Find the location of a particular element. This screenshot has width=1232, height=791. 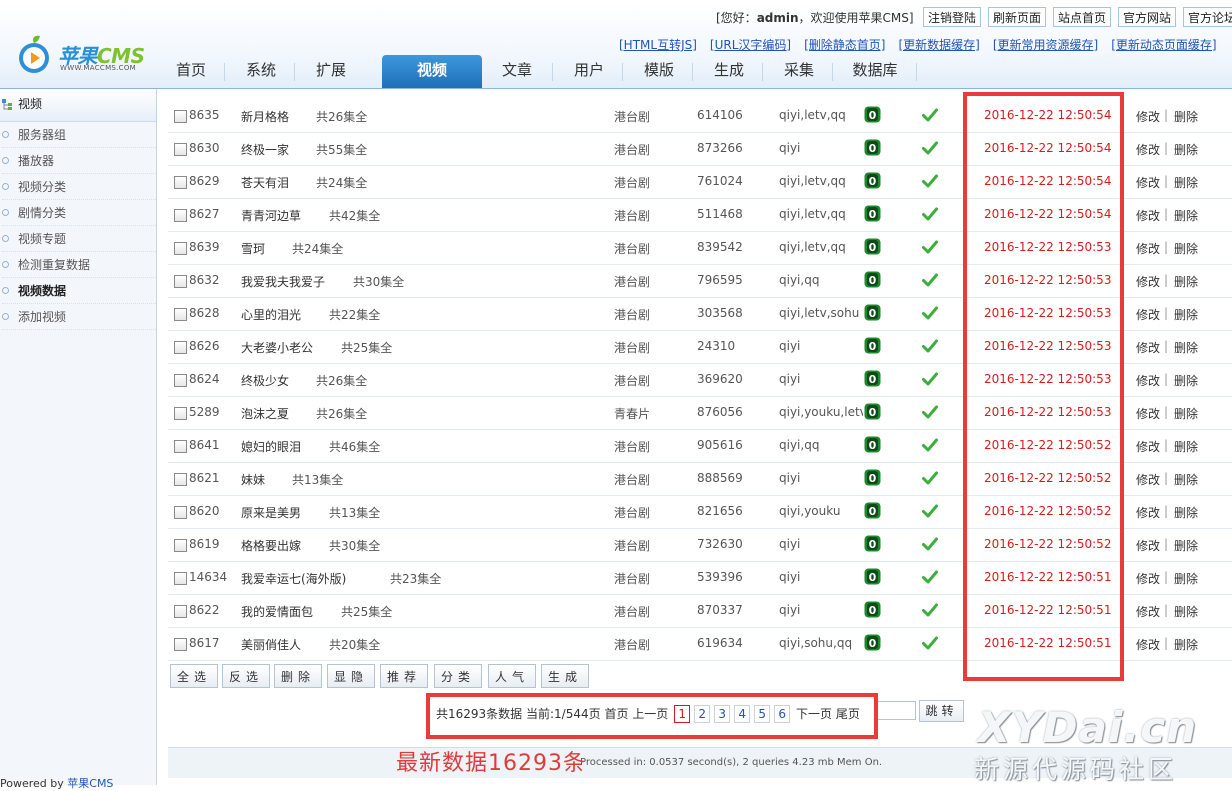

official-site-button: 官方网站 is located at coordinates (1147, 17).